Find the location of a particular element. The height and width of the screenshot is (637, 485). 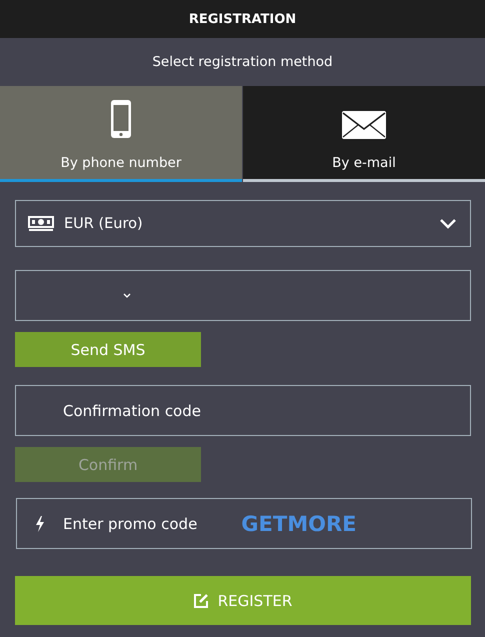

currency-value: EUR (Euro) is located at coordinates (104, 224).